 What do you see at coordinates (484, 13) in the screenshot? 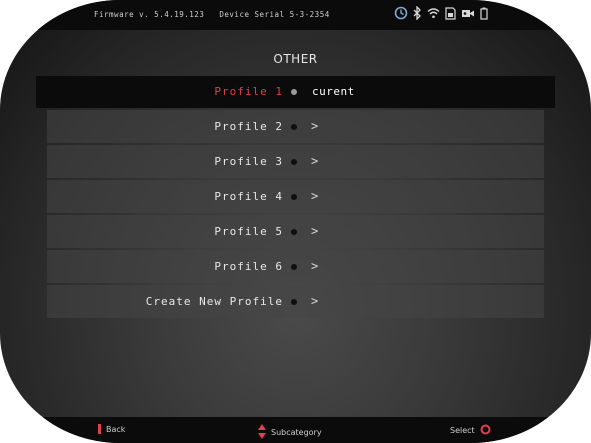
I see `battery-icon` at bounding box center [484, 13].